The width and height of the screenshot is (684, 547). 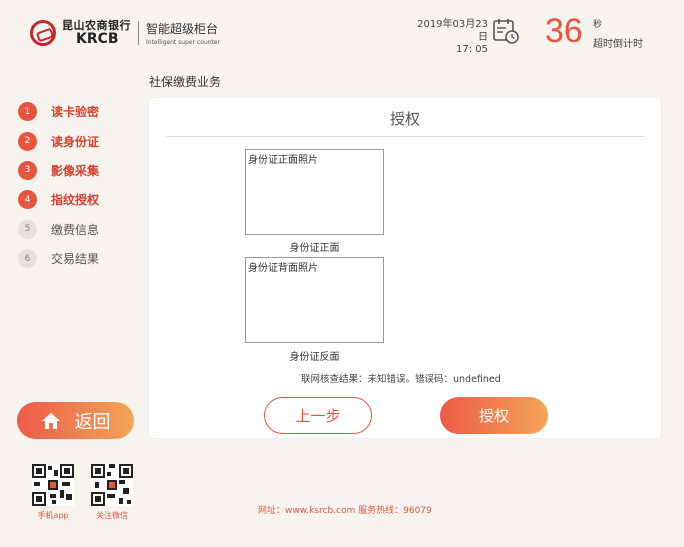 I want to click on datetime: 2019年03月23日 17: 05, so click(x=449, y=38).